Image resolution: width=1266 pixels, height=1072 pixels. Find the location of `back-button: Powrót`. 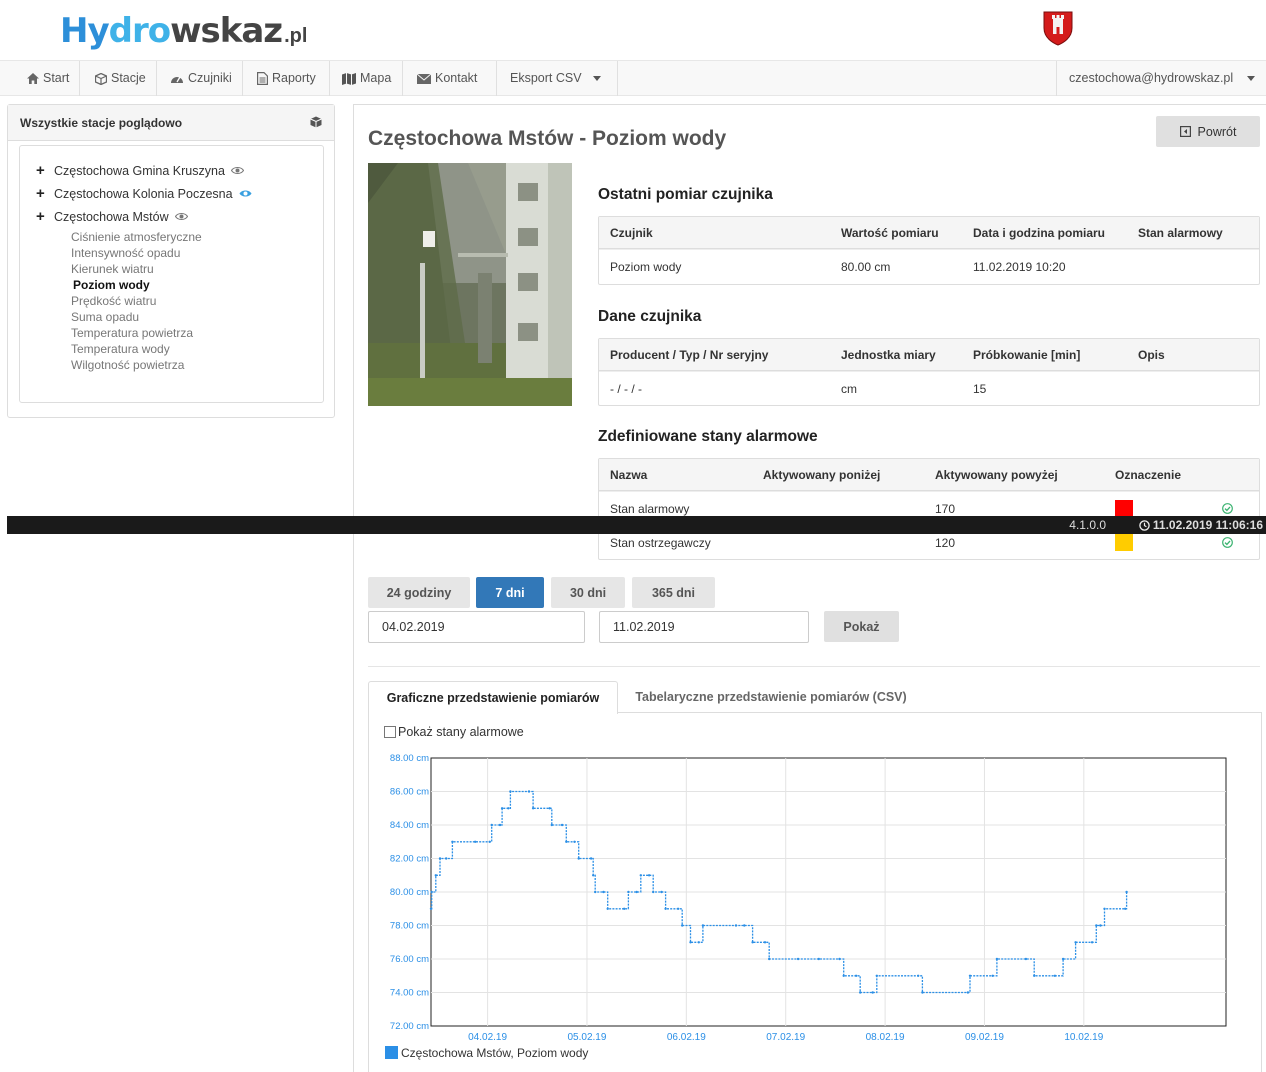

back-button: Powrót is located at coordinates (1208, 131).